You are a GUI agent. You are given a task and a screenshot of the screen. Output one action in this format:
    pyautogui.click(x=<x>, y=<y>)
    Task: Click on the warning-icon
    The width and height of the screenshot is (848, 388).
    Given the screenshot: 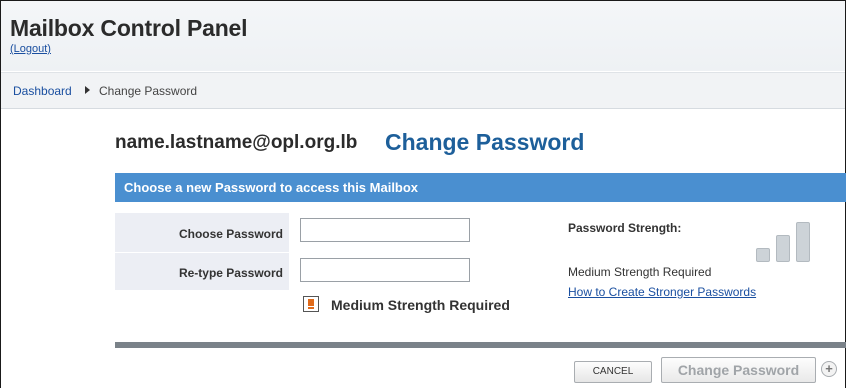 What is the action you would take?
    pyautogui.click(x=311, y=304)
    